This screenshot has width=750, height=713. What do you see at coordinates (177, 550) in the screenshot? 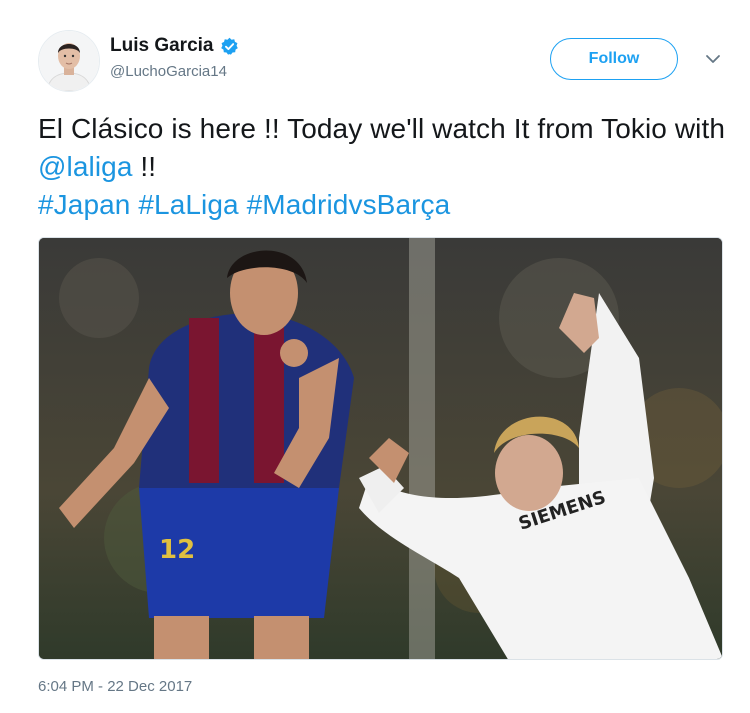
I see `jersey-number: 12` at bounding box center [177, 550].